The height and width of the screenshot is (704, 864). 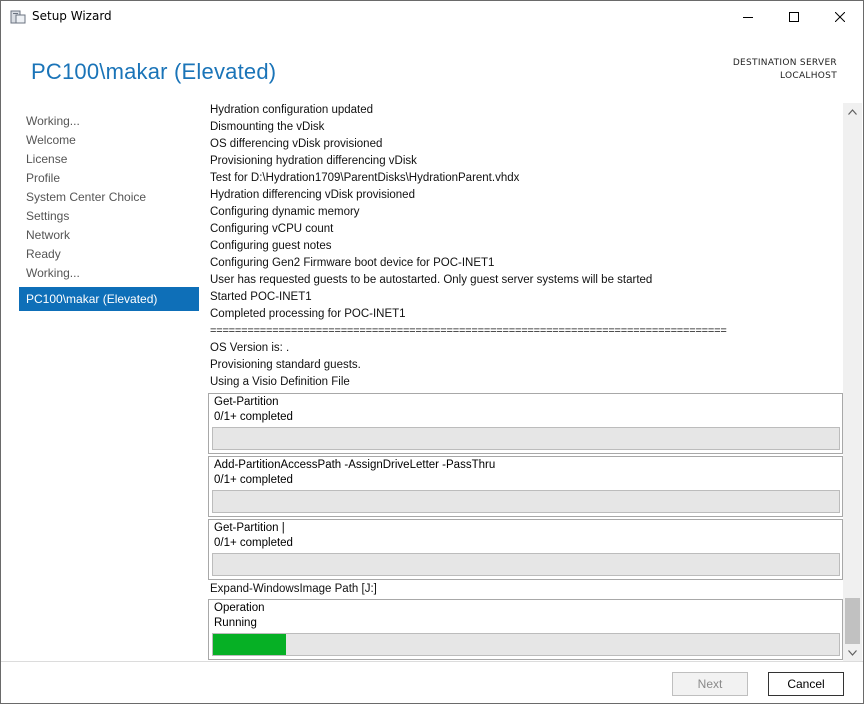 I want to click on minimize-button, so click(x=748, y=16).